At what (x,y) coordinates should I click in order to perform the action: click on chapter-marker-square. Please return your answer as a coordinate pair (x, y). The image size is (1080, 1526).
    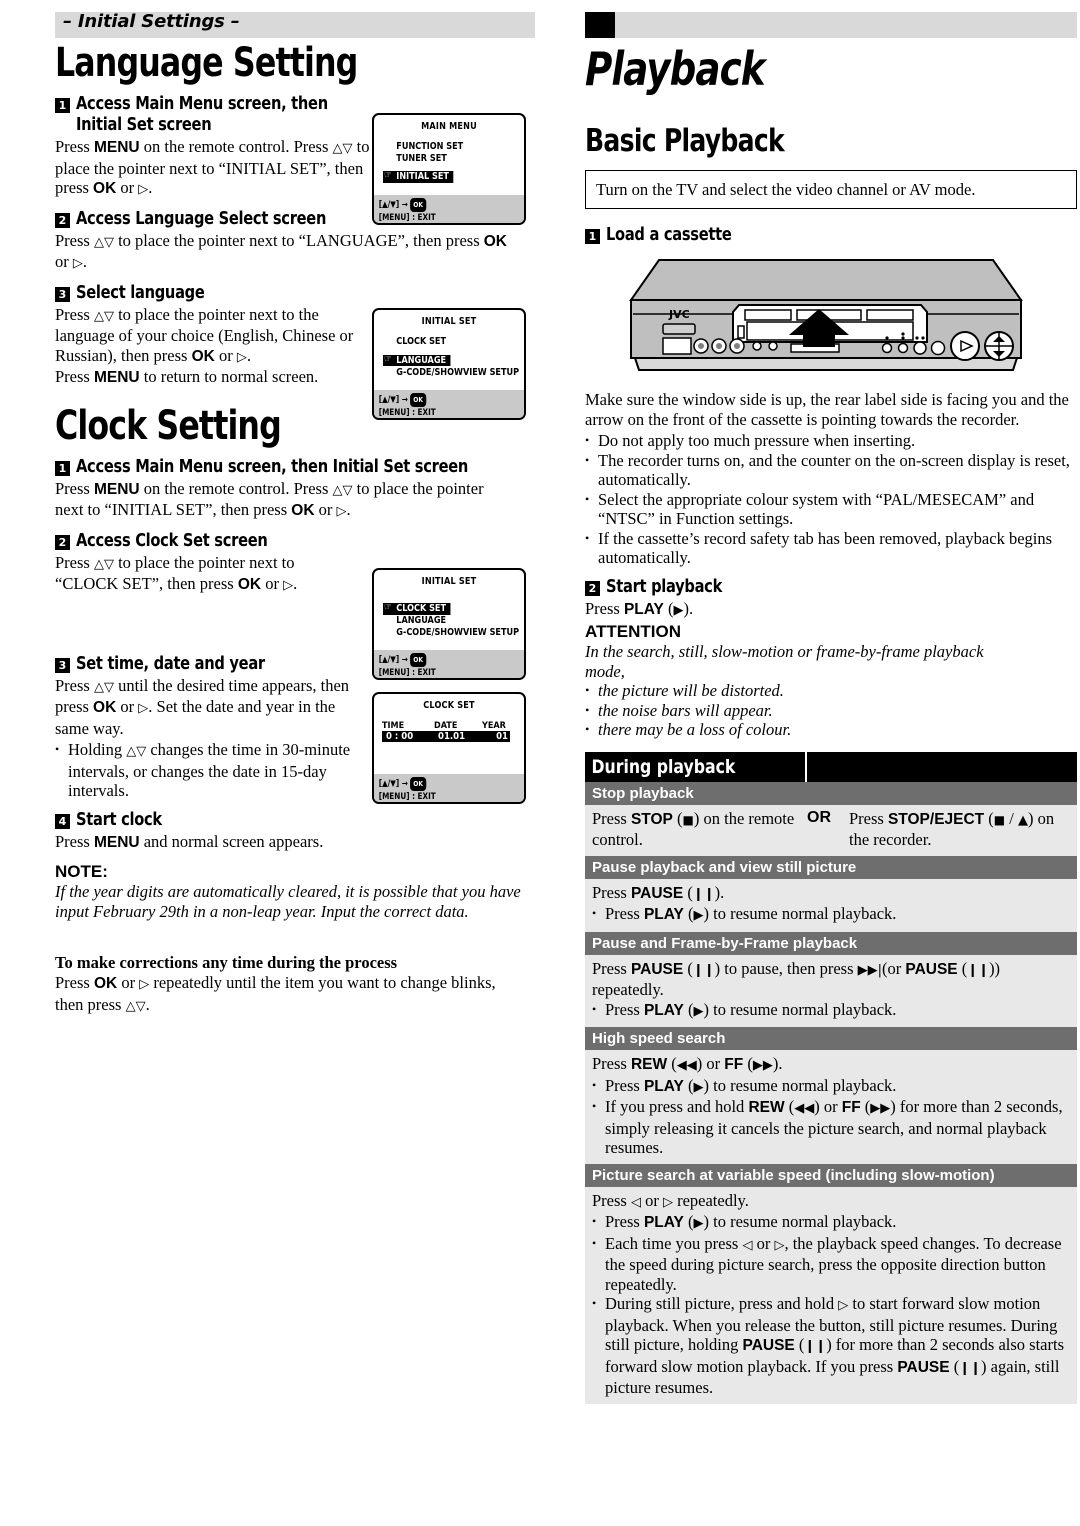
    Looking at the image, I should click on (600, 25).